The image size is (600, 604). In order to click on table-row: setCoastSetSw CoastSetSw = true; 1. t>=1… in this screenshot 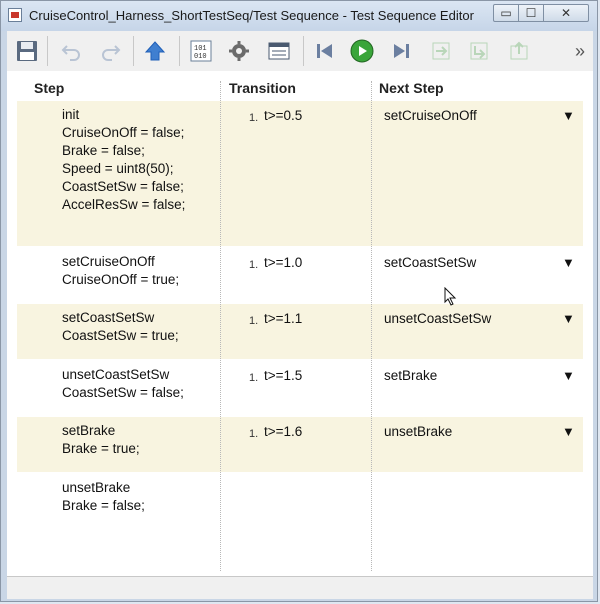, I will do `click(300, 331)`.